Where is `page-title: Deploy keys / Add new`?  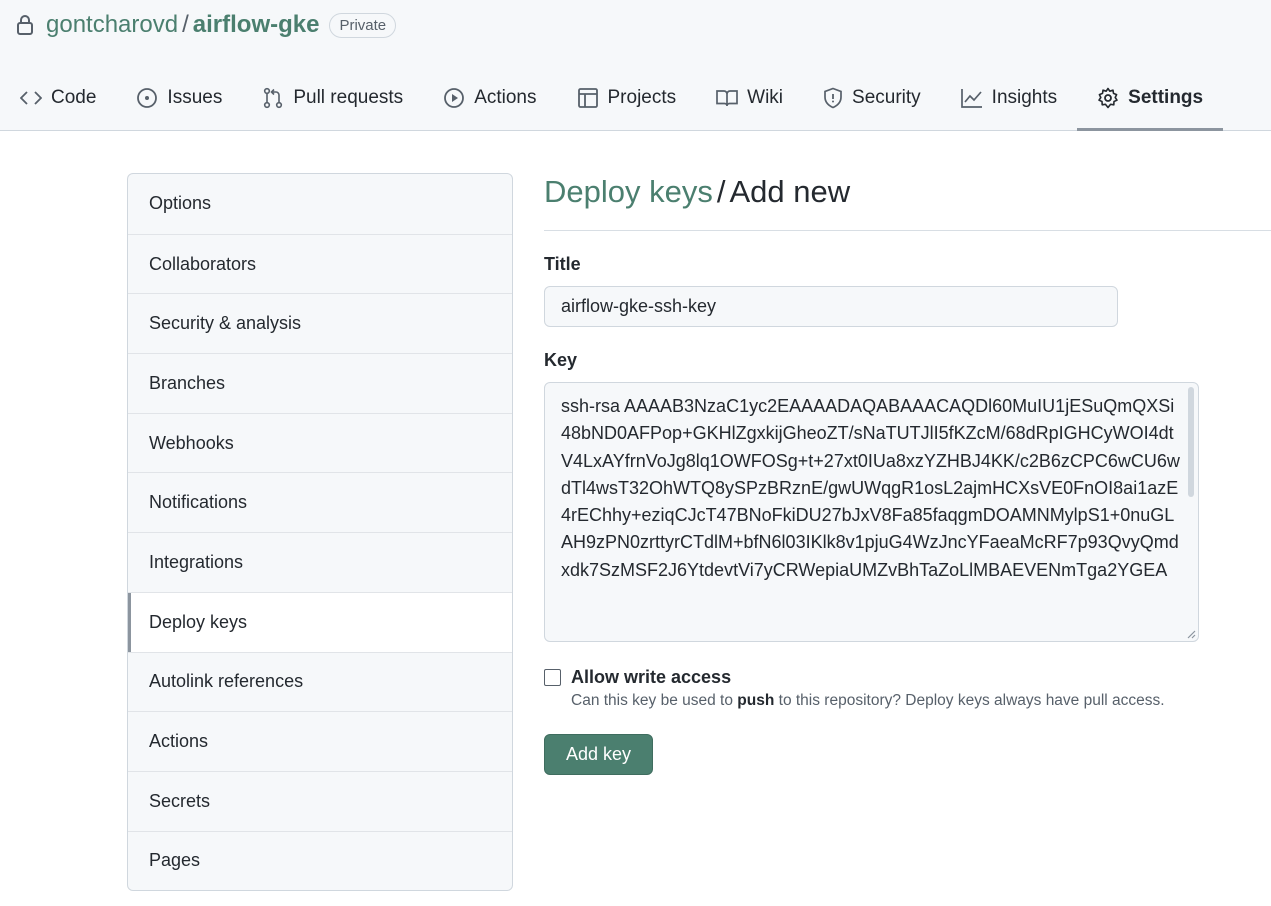 page-title: Deploy keys / Add new is located at coordinates (907, 200).